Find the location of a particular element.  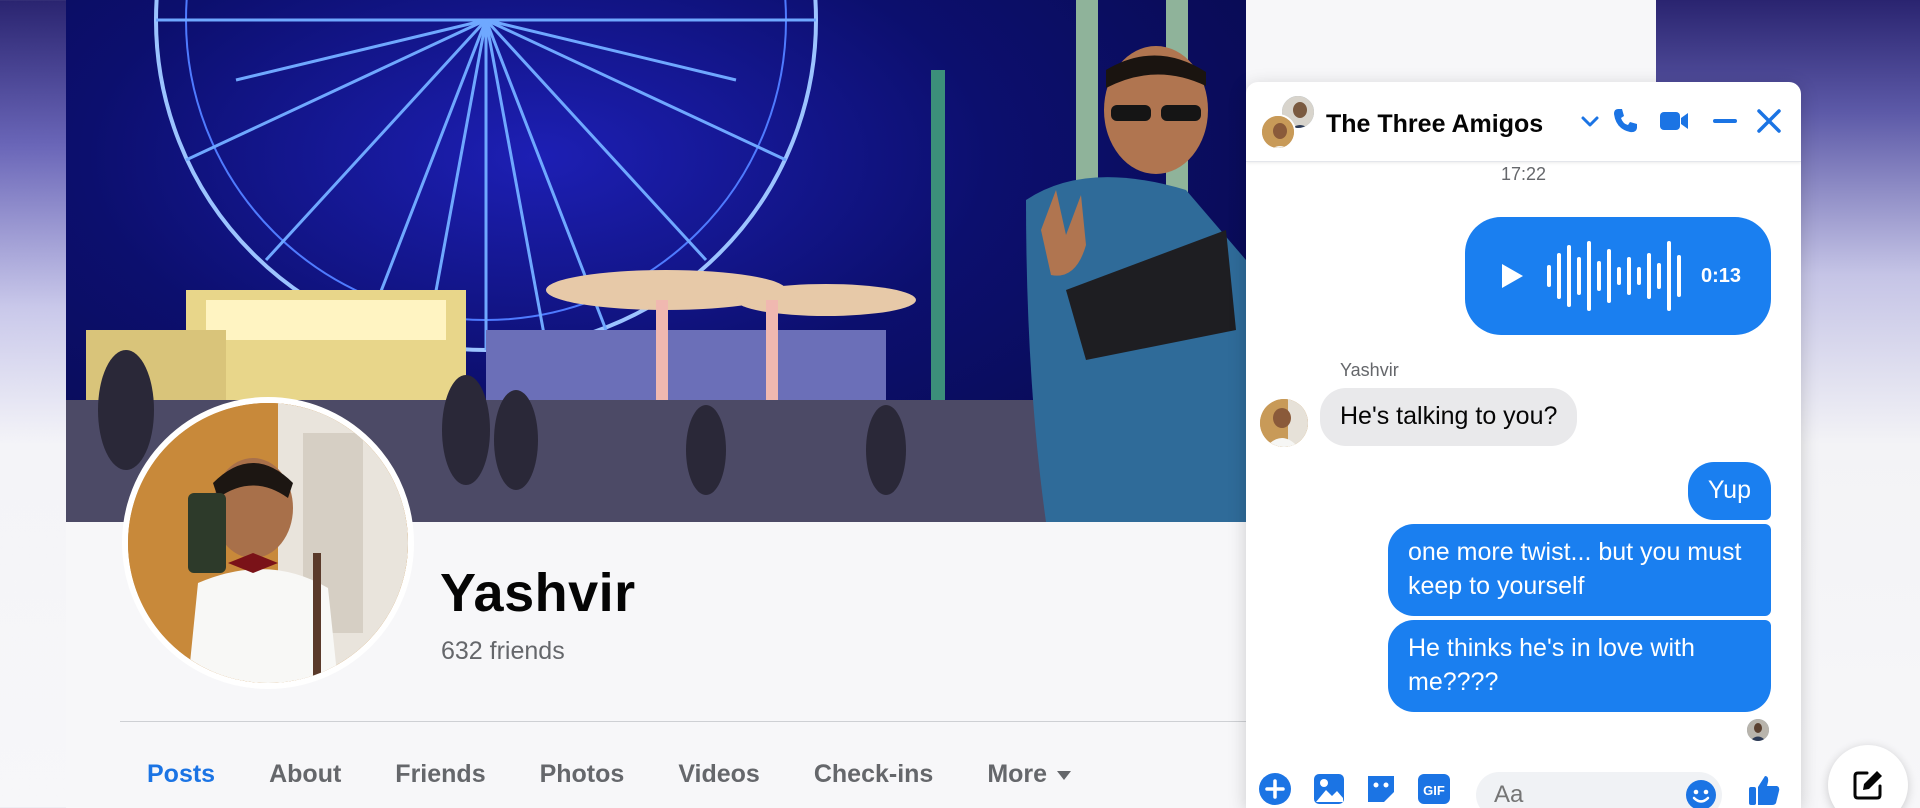

chat-header: The Three Amigos is located at coordinates (1523, 122).